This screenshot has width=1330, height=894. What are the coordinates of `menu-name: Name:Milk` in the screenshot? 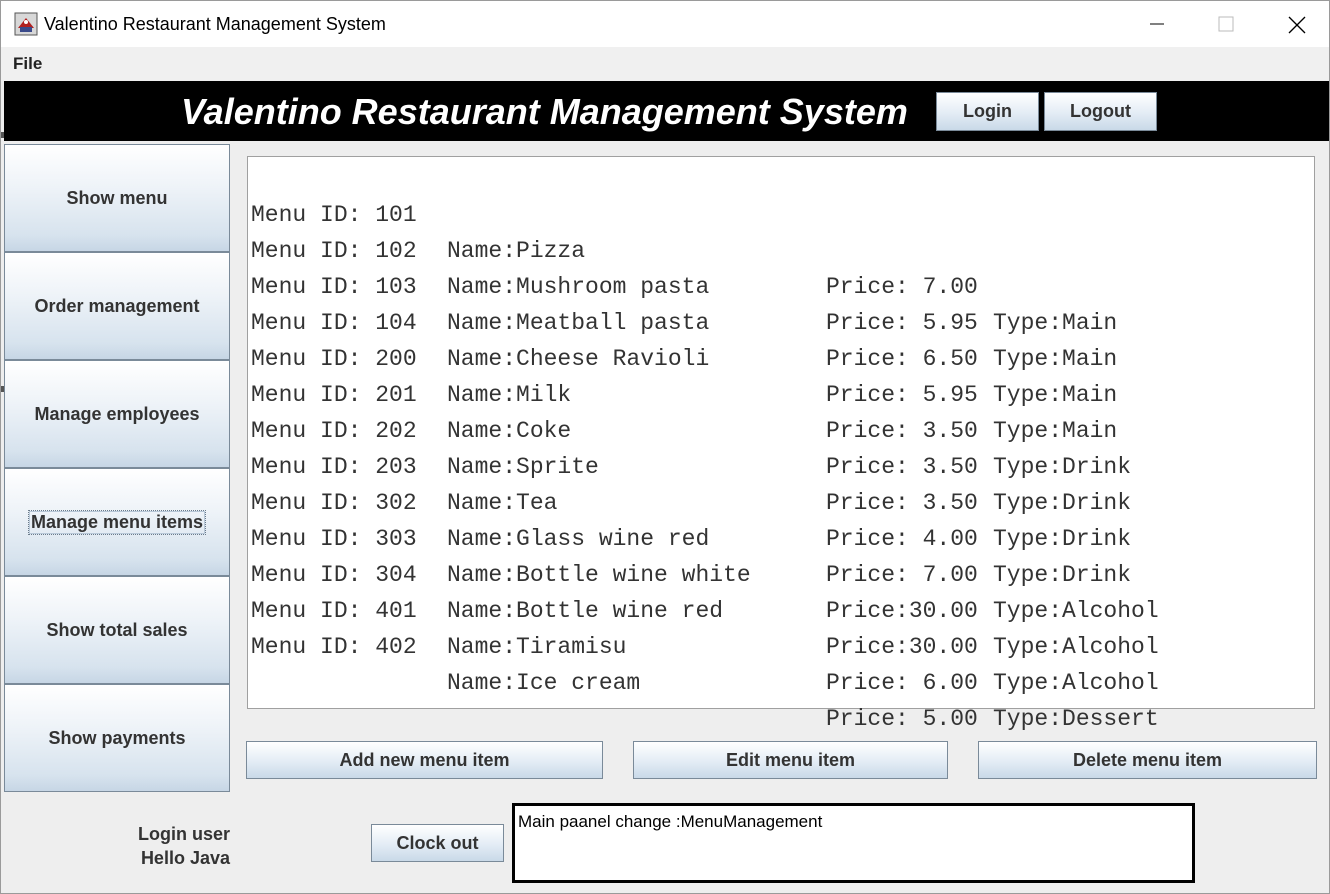 It's located at (509, 395).